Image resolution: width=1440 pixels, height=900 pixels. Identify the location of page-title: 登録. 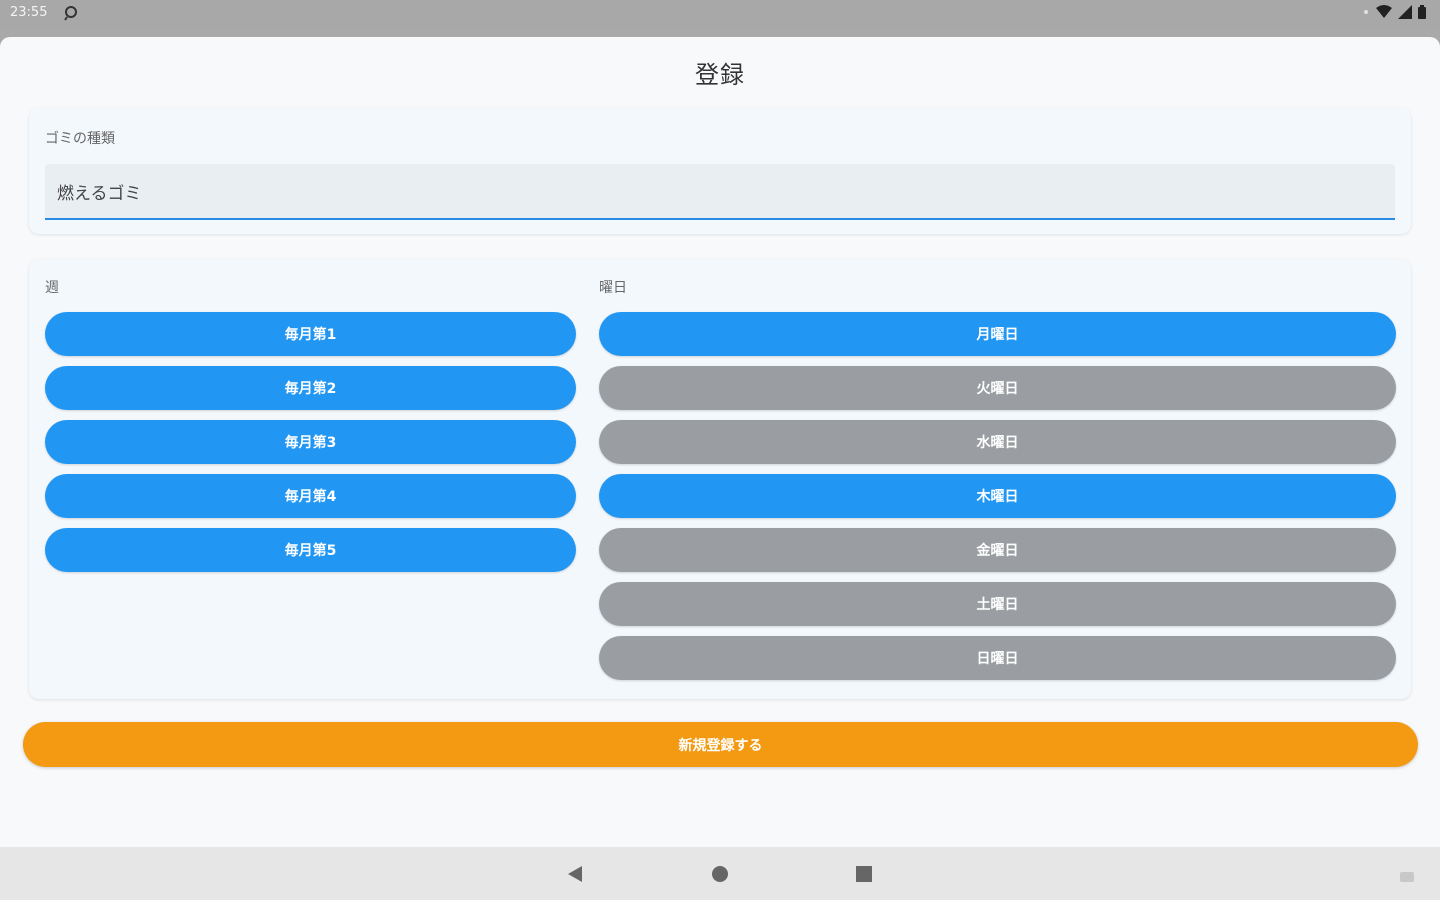
(720, 75).